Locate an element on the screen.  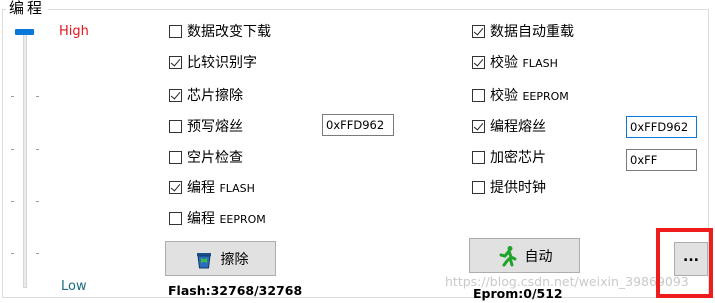
checkbox-verify-eeprom: 校验 EEPROM is located at coordinates (520, 95).